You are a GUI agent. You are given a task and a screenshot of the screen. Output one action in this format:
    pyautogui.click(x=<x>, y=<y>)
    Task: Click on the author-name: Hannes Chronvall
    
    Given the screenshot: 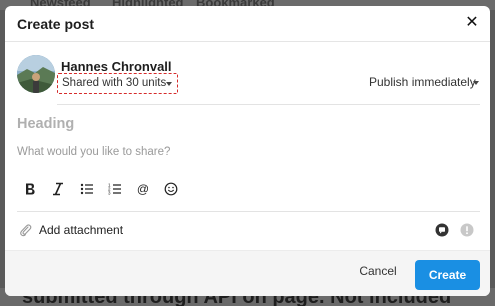 What is the action you would take?
    pyautogui.click(x=116, y=66)
    